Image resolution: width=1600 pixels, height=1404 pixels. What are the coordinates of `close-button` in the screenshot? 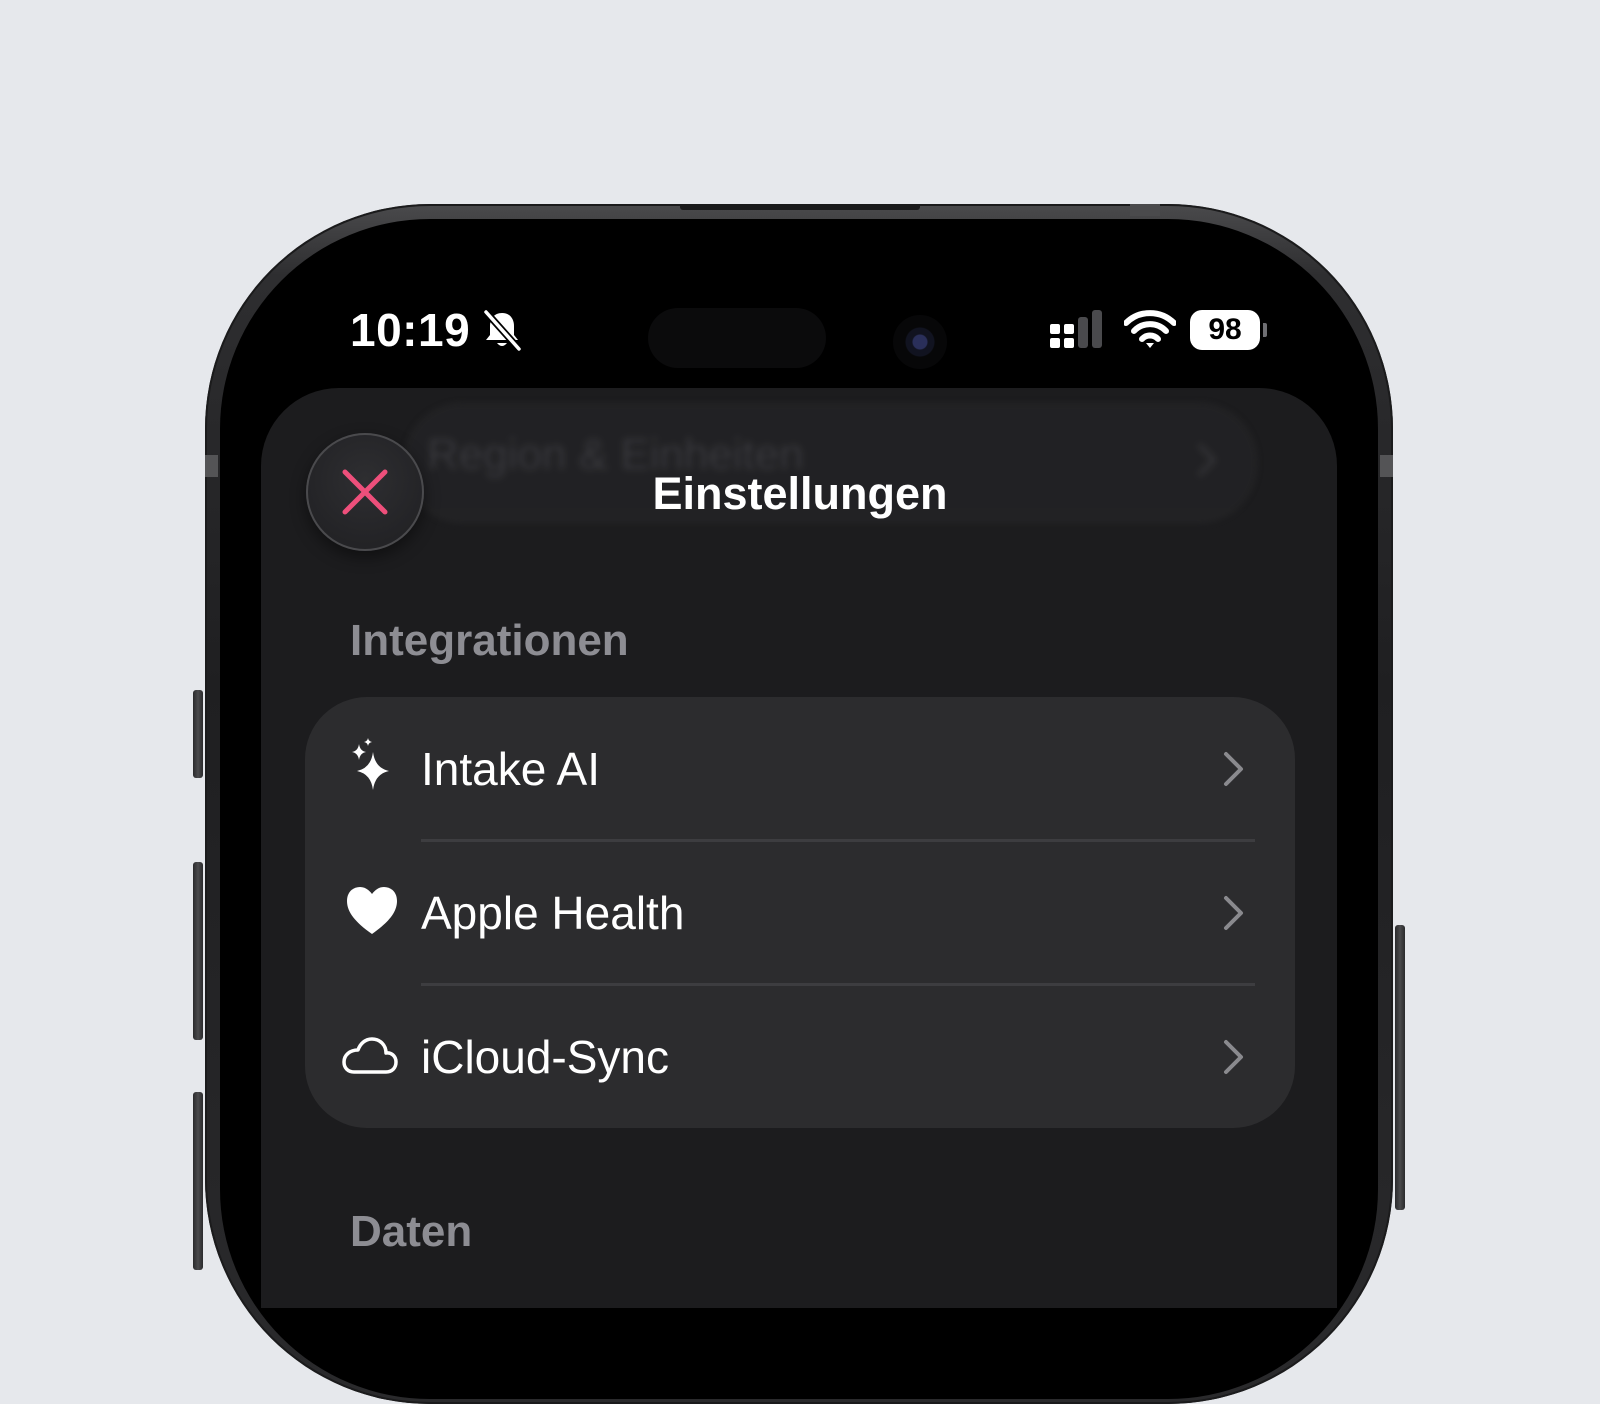 It's located at (365, 492).